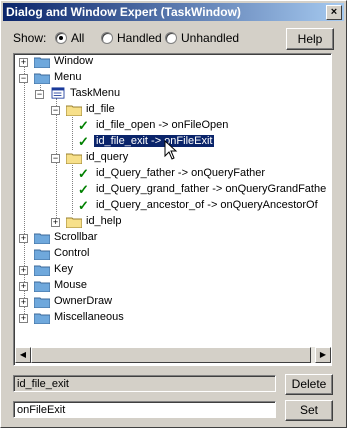 This screenshot has width=347, height=428. I want to click on tree-item-query-father: ✓ id_Query_father -> onQueryFather, so click(172, 174).